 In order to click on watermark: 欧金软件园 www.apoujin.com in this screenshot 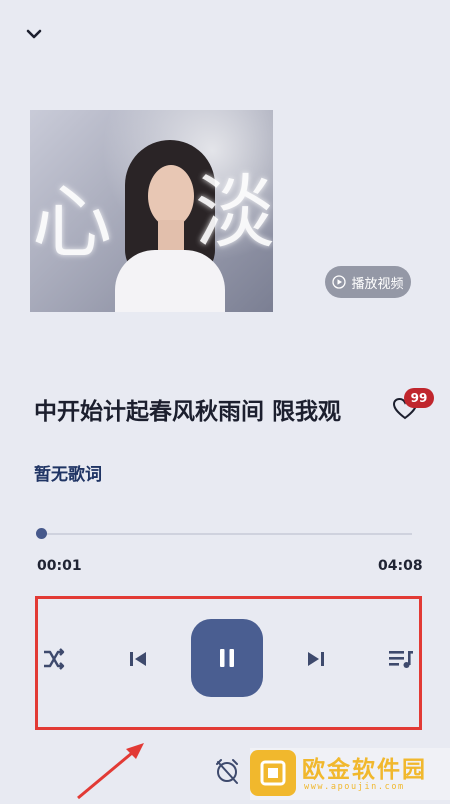, I will do `click(350, 774)`.